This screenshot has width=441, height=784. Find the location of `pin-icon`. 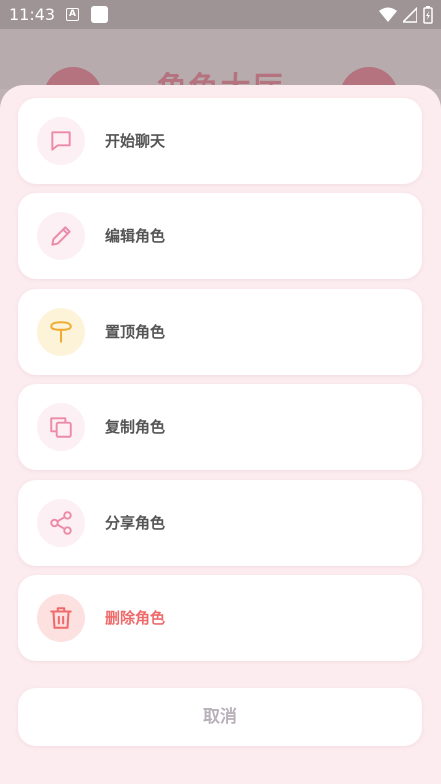

pin-icon is located at coordinates (61, 332).